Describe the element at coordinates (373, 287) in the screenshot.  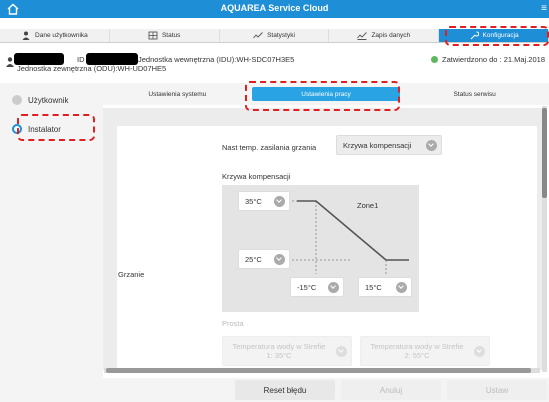
I see `dropdown-value: 15°C` at that location.